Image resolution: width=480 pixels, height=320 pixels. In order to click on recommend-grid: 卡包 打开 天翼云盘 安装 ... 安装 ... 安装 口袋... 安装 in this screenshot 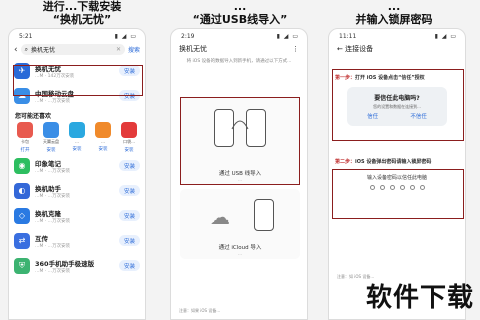, I will do `click(77, 137)`.